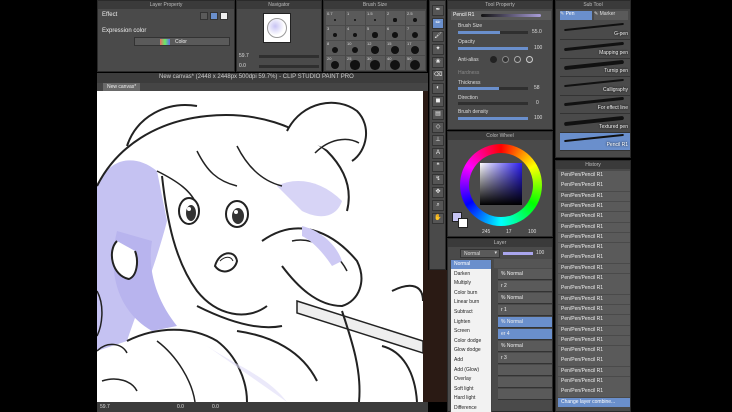 The width and height of the screenshot is (732, 412). What do you see at coordinates (532, 232) in the screenshot?
I see `color-value-3: 100` at bounding box center [532, 232].